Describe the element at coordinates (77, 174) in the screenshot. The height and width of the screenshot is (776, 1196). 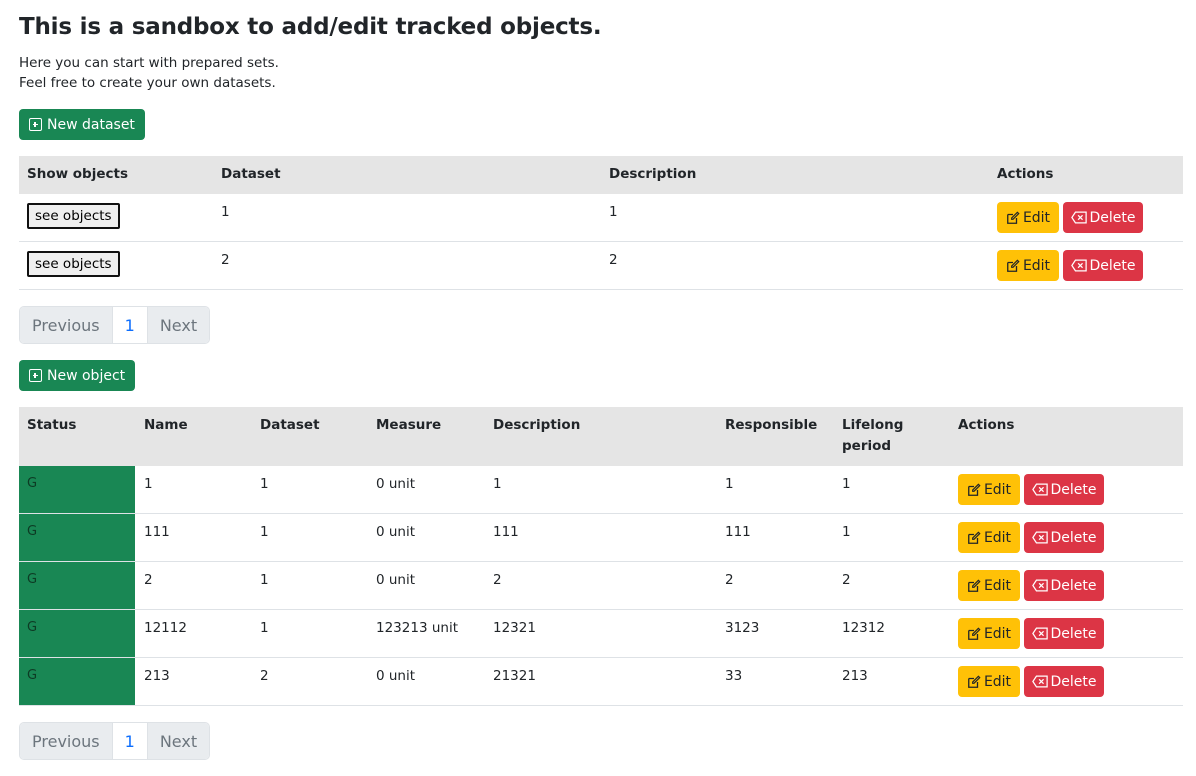
I see `header-show-objects: Show objects` at that location.